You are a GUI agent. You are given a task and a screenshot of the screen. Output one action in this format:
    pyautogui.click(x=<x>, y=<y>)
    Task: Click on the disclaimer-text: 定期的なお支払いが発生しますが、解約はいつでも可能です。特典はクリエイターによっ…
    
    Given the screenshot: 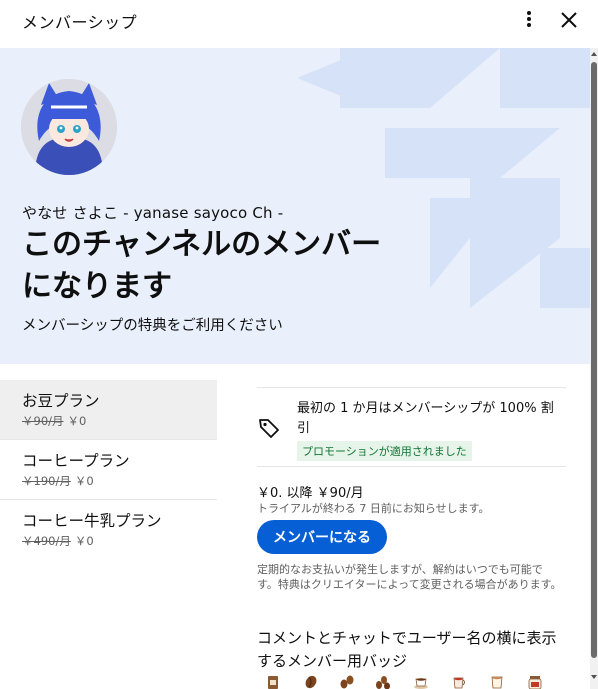 What is the action you would take?
    pyautogui.click(x=409, y=577)
    